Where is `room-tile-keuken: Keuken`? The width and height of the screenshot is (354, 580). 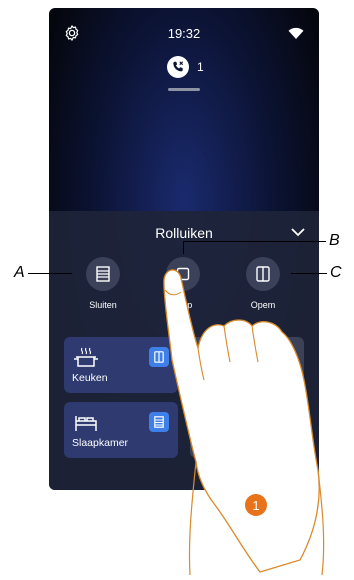
room-tile-keuken: Keuken is located at coordinates (121, 365).